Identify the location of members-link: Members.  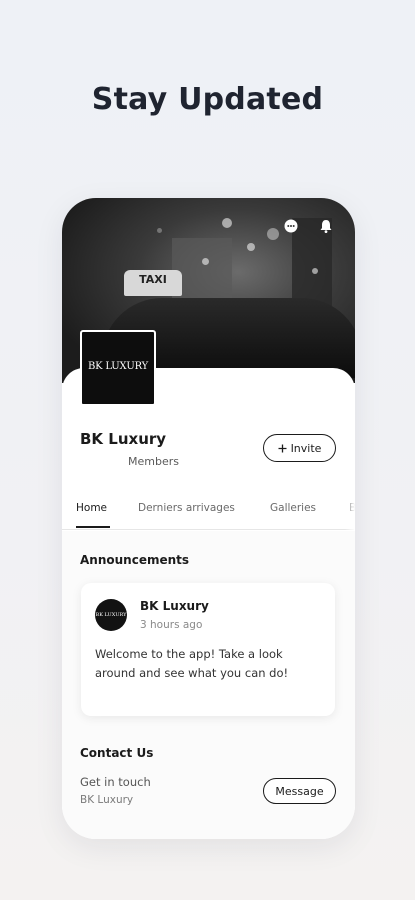
(153, 461).